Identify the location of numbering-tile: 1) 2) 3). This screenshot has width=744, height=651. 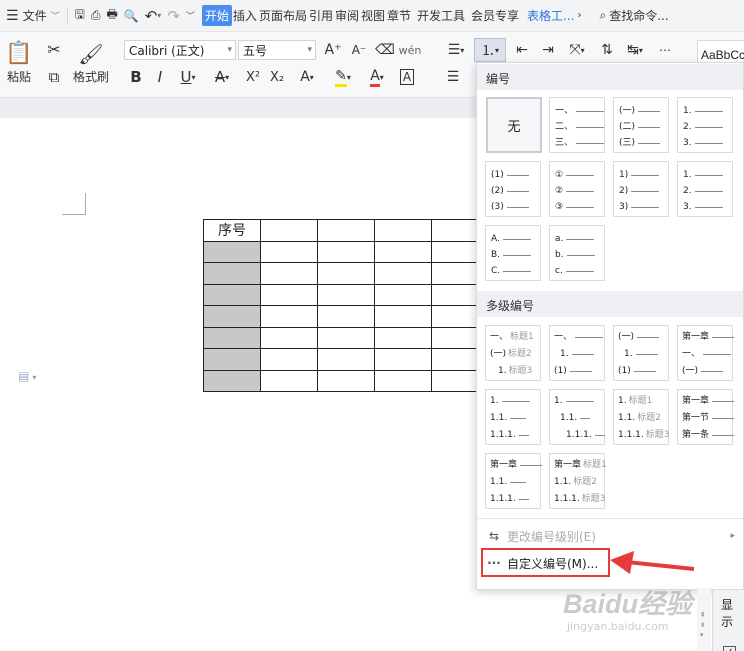
(641, 189).